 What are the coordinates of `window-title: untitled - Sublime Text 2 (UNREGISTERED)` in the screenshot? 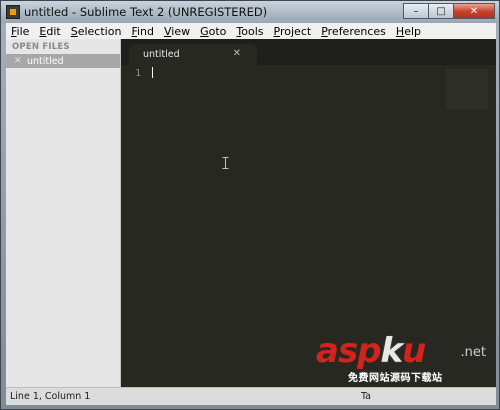 It's located at (146, 12).